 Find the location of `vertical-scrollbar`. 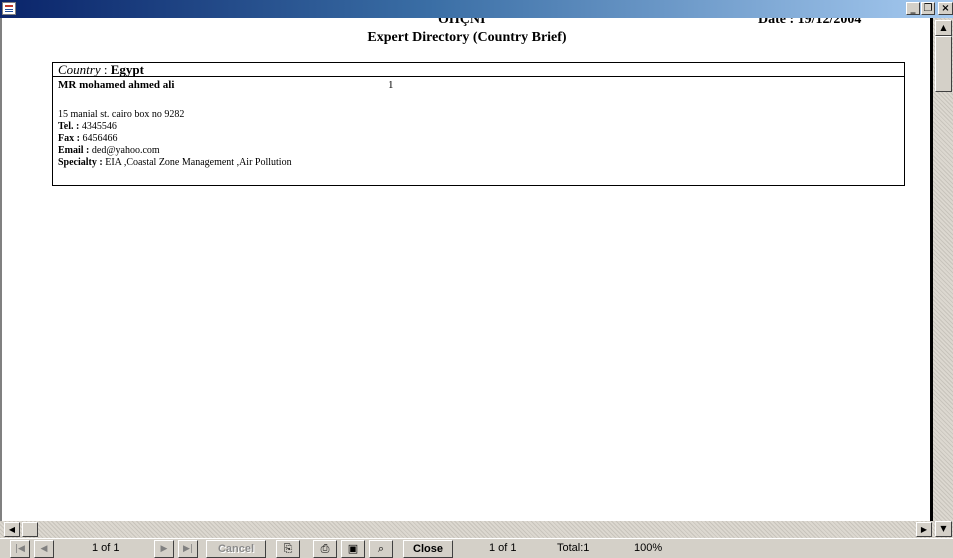

vertical-scrollbar is located at coordinates (943, 278).